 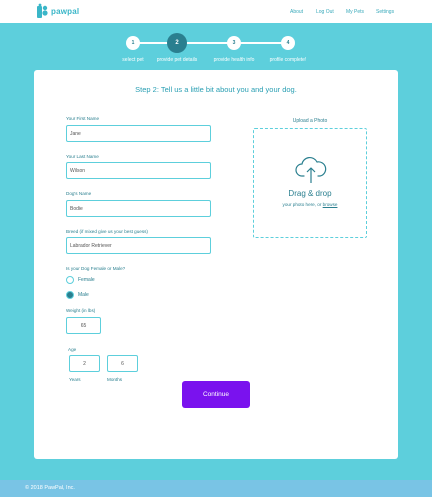 What do you see at coordinates (83, 325) in the screenshot?
I see `weight-input: 65` at bounding box center [83, 325].